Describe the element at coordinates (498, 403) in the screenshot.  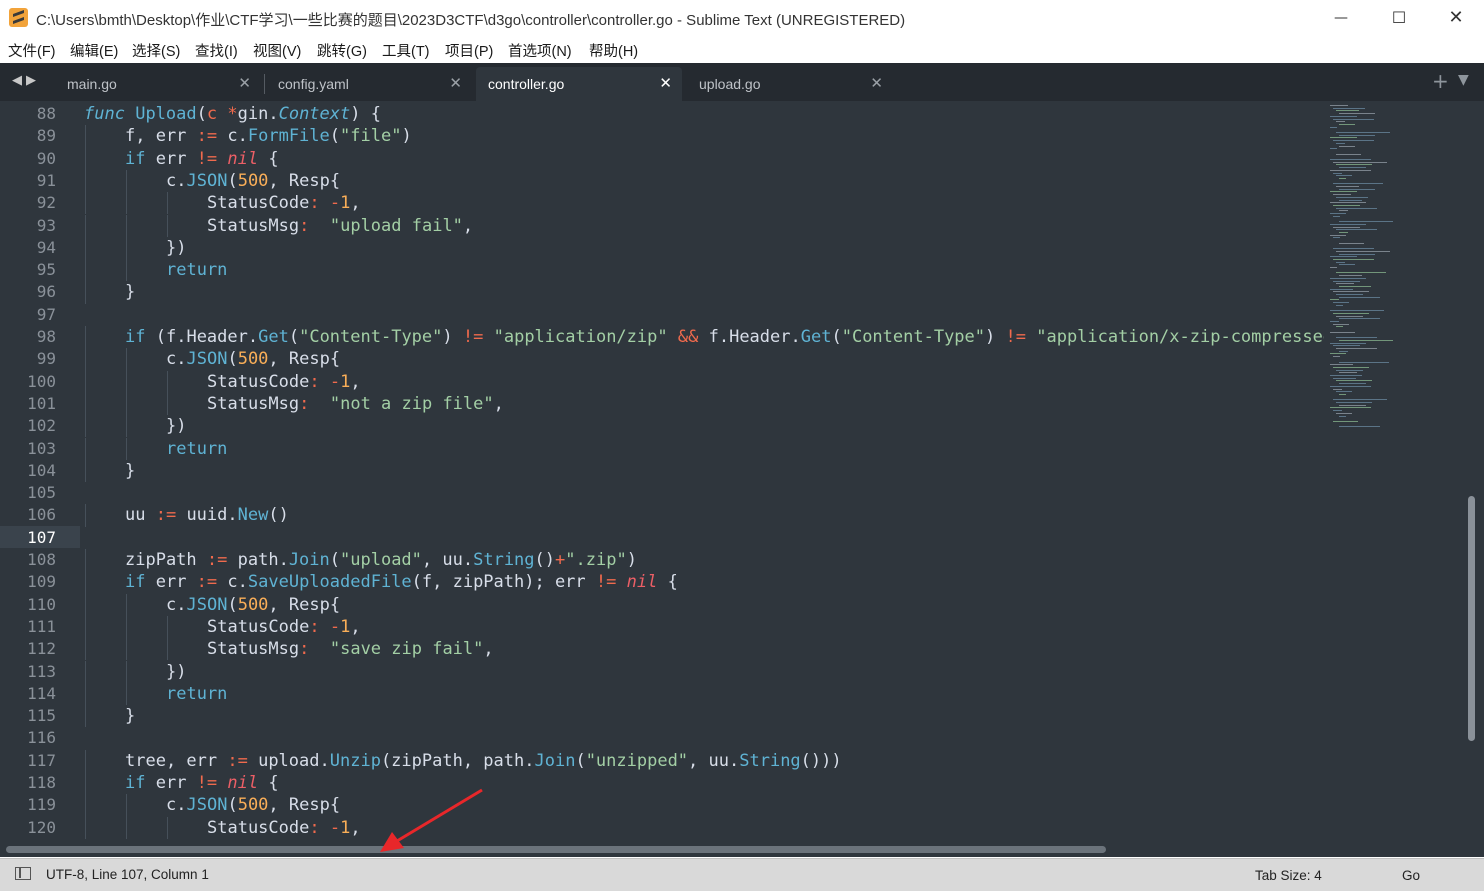
I see `code-token: ,` at that location.